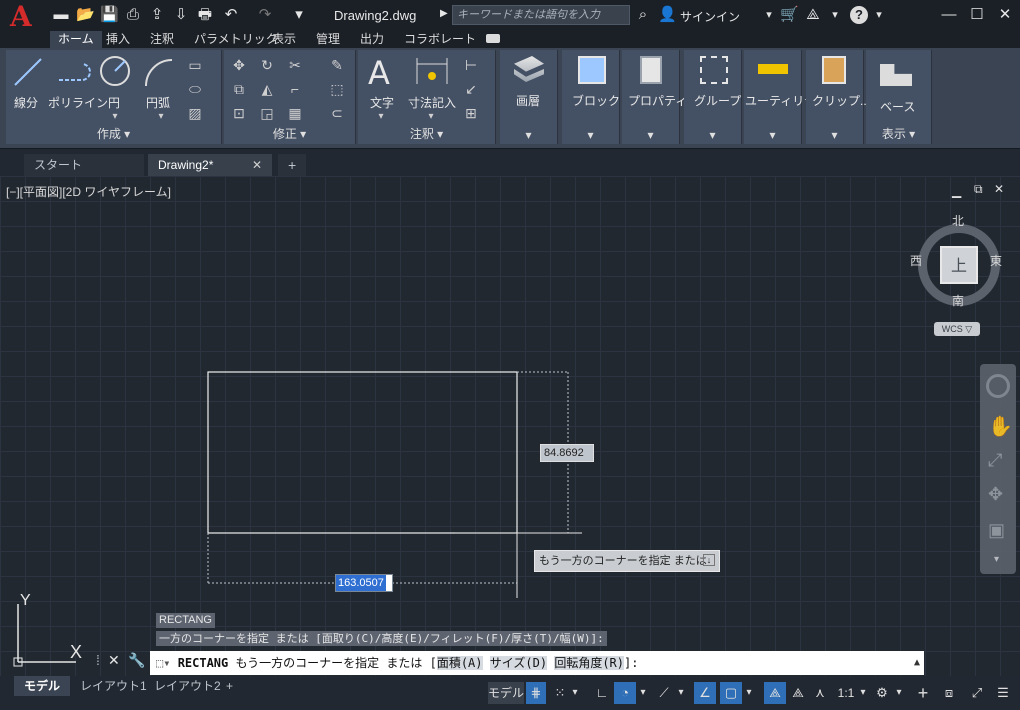 This screenshot has width=1020, height=710. What do you see at coordinates (1005, 15) in the screenshot?
I see `close-icon: ✕` at bounding box center [1005, 15].